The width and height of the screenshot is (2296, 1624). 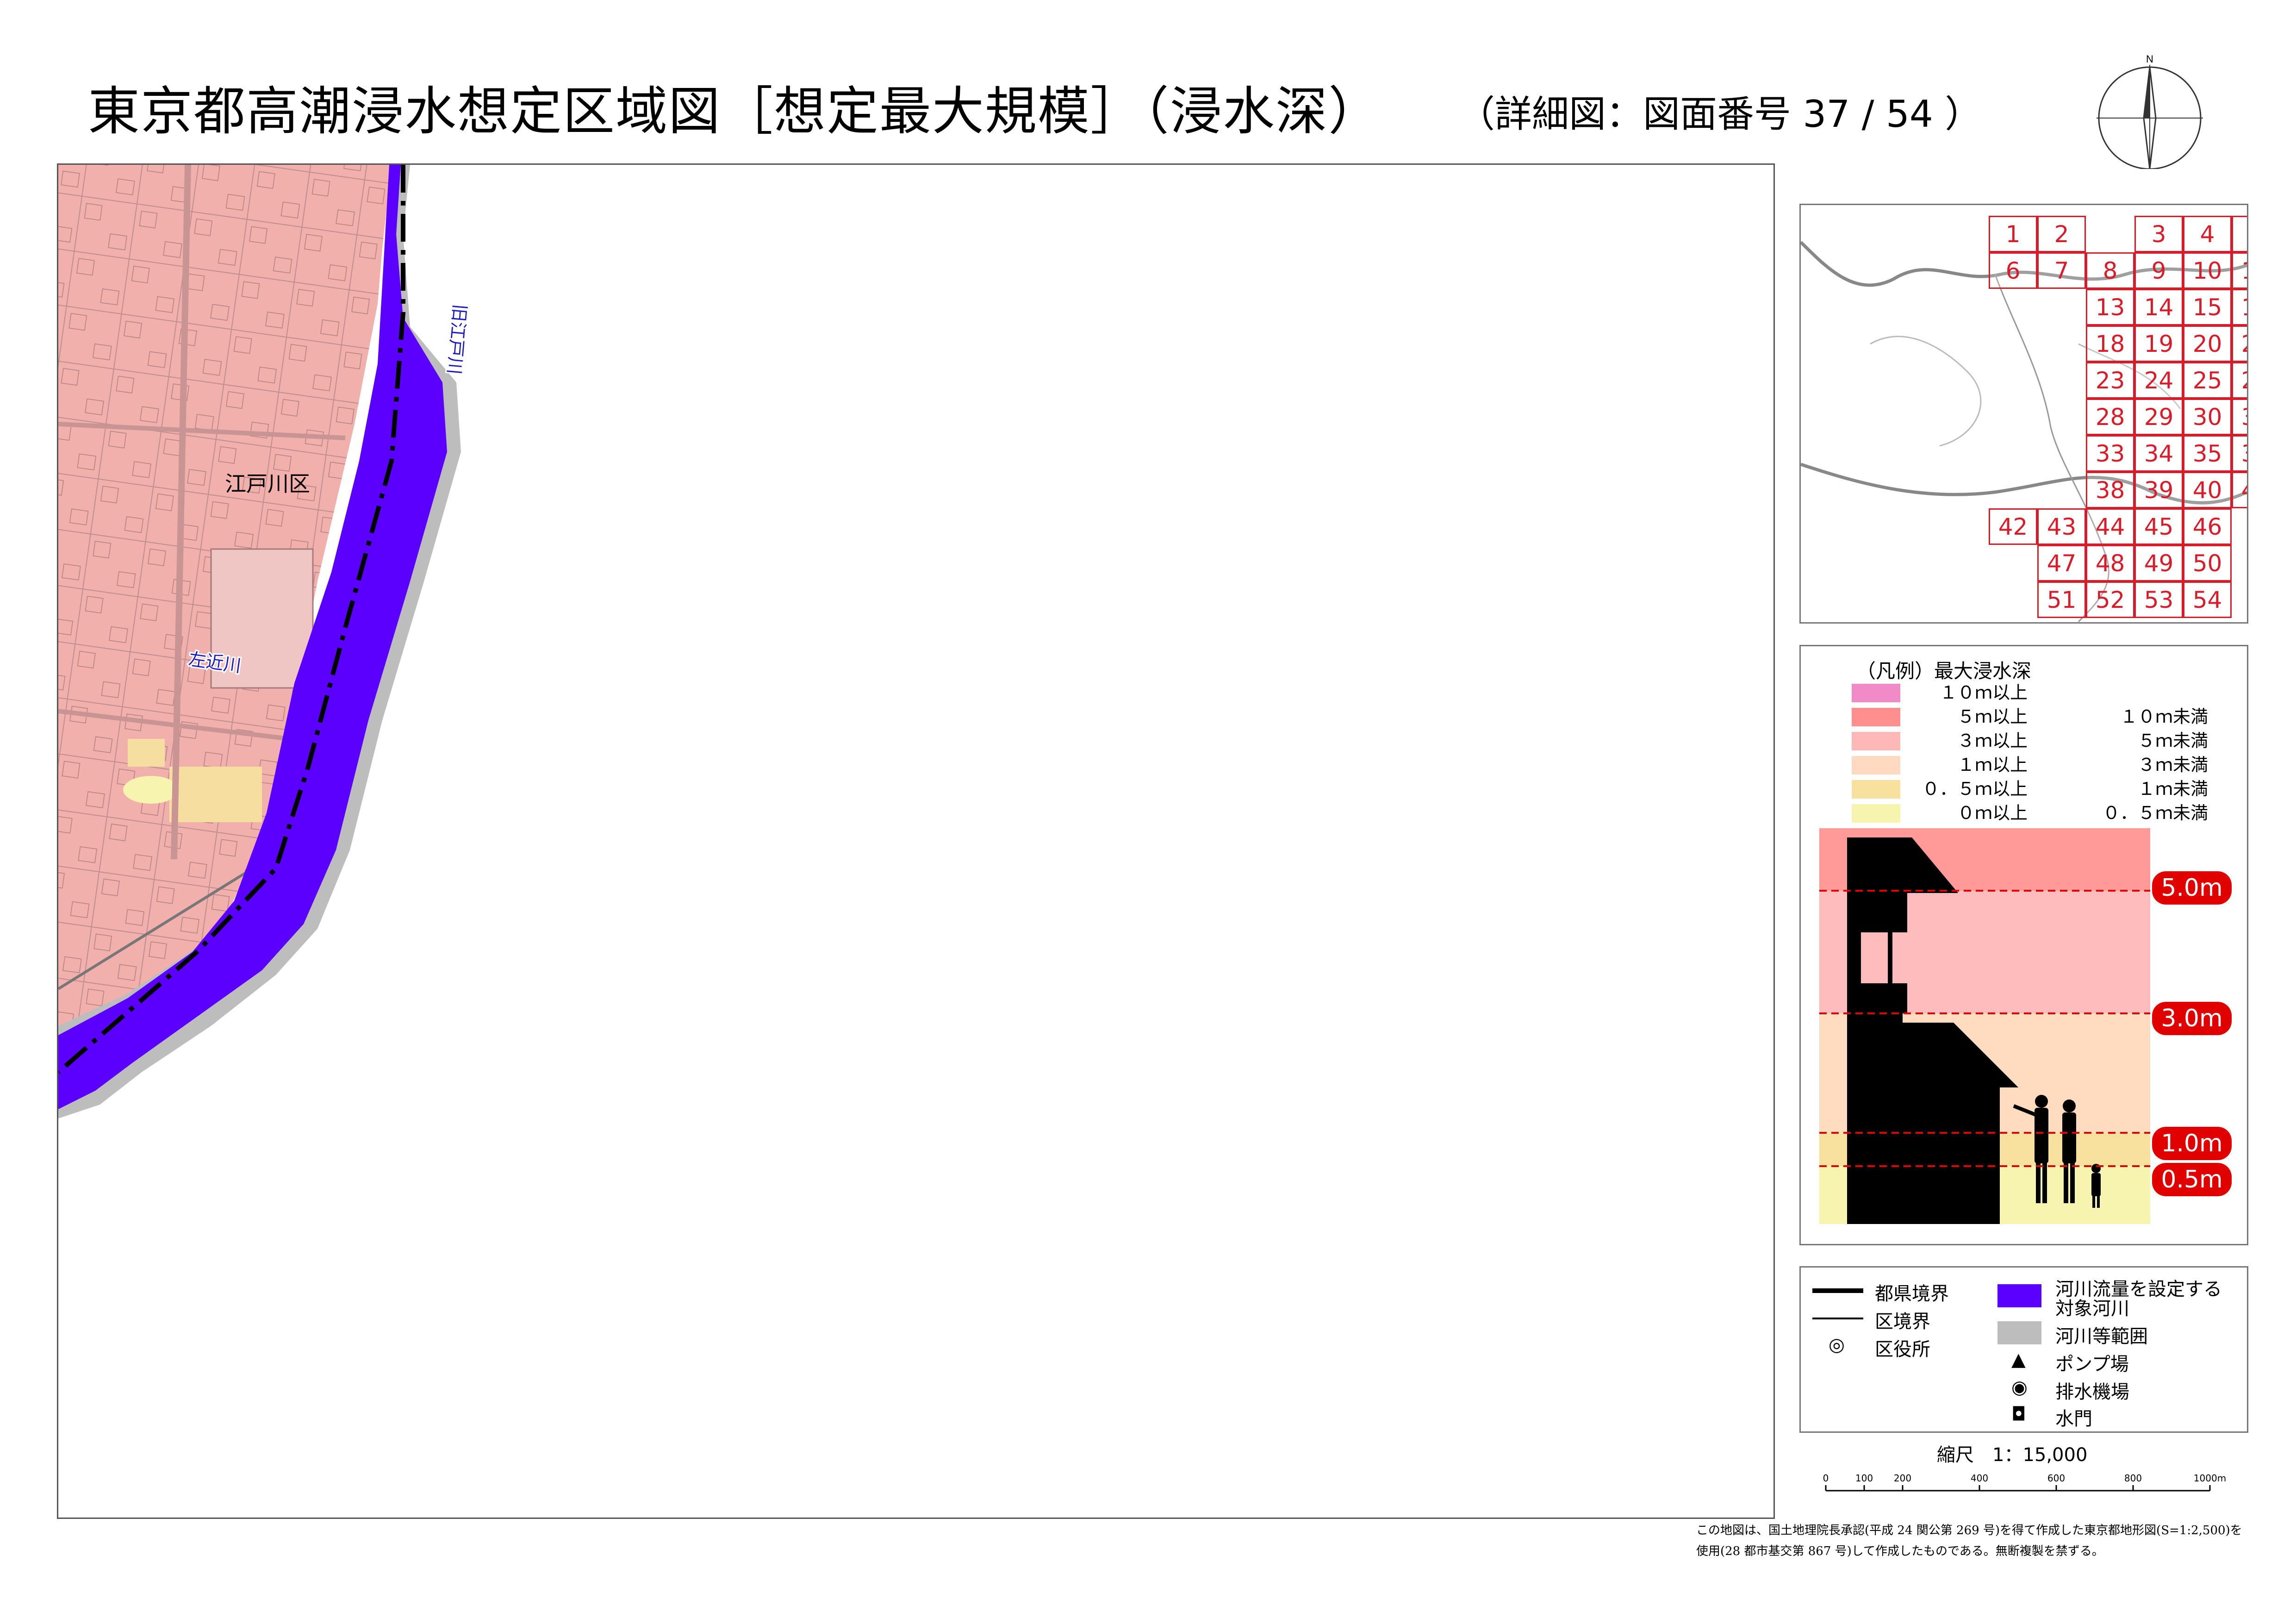 I want to click on index-cell: 28, so click(x=2110, y=417).